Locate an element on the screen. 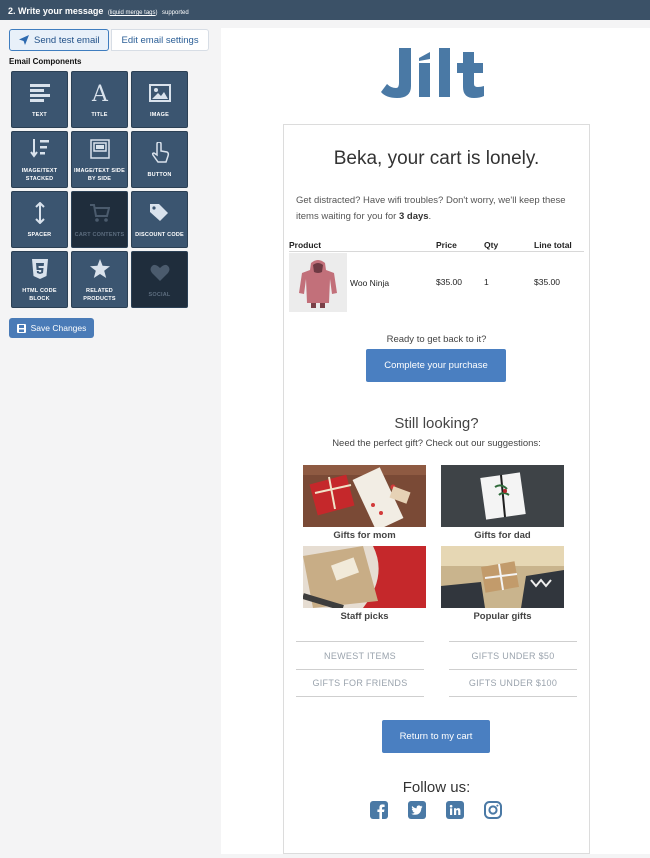  product-line-total: $35.00 is located at coordinates (547, 282).